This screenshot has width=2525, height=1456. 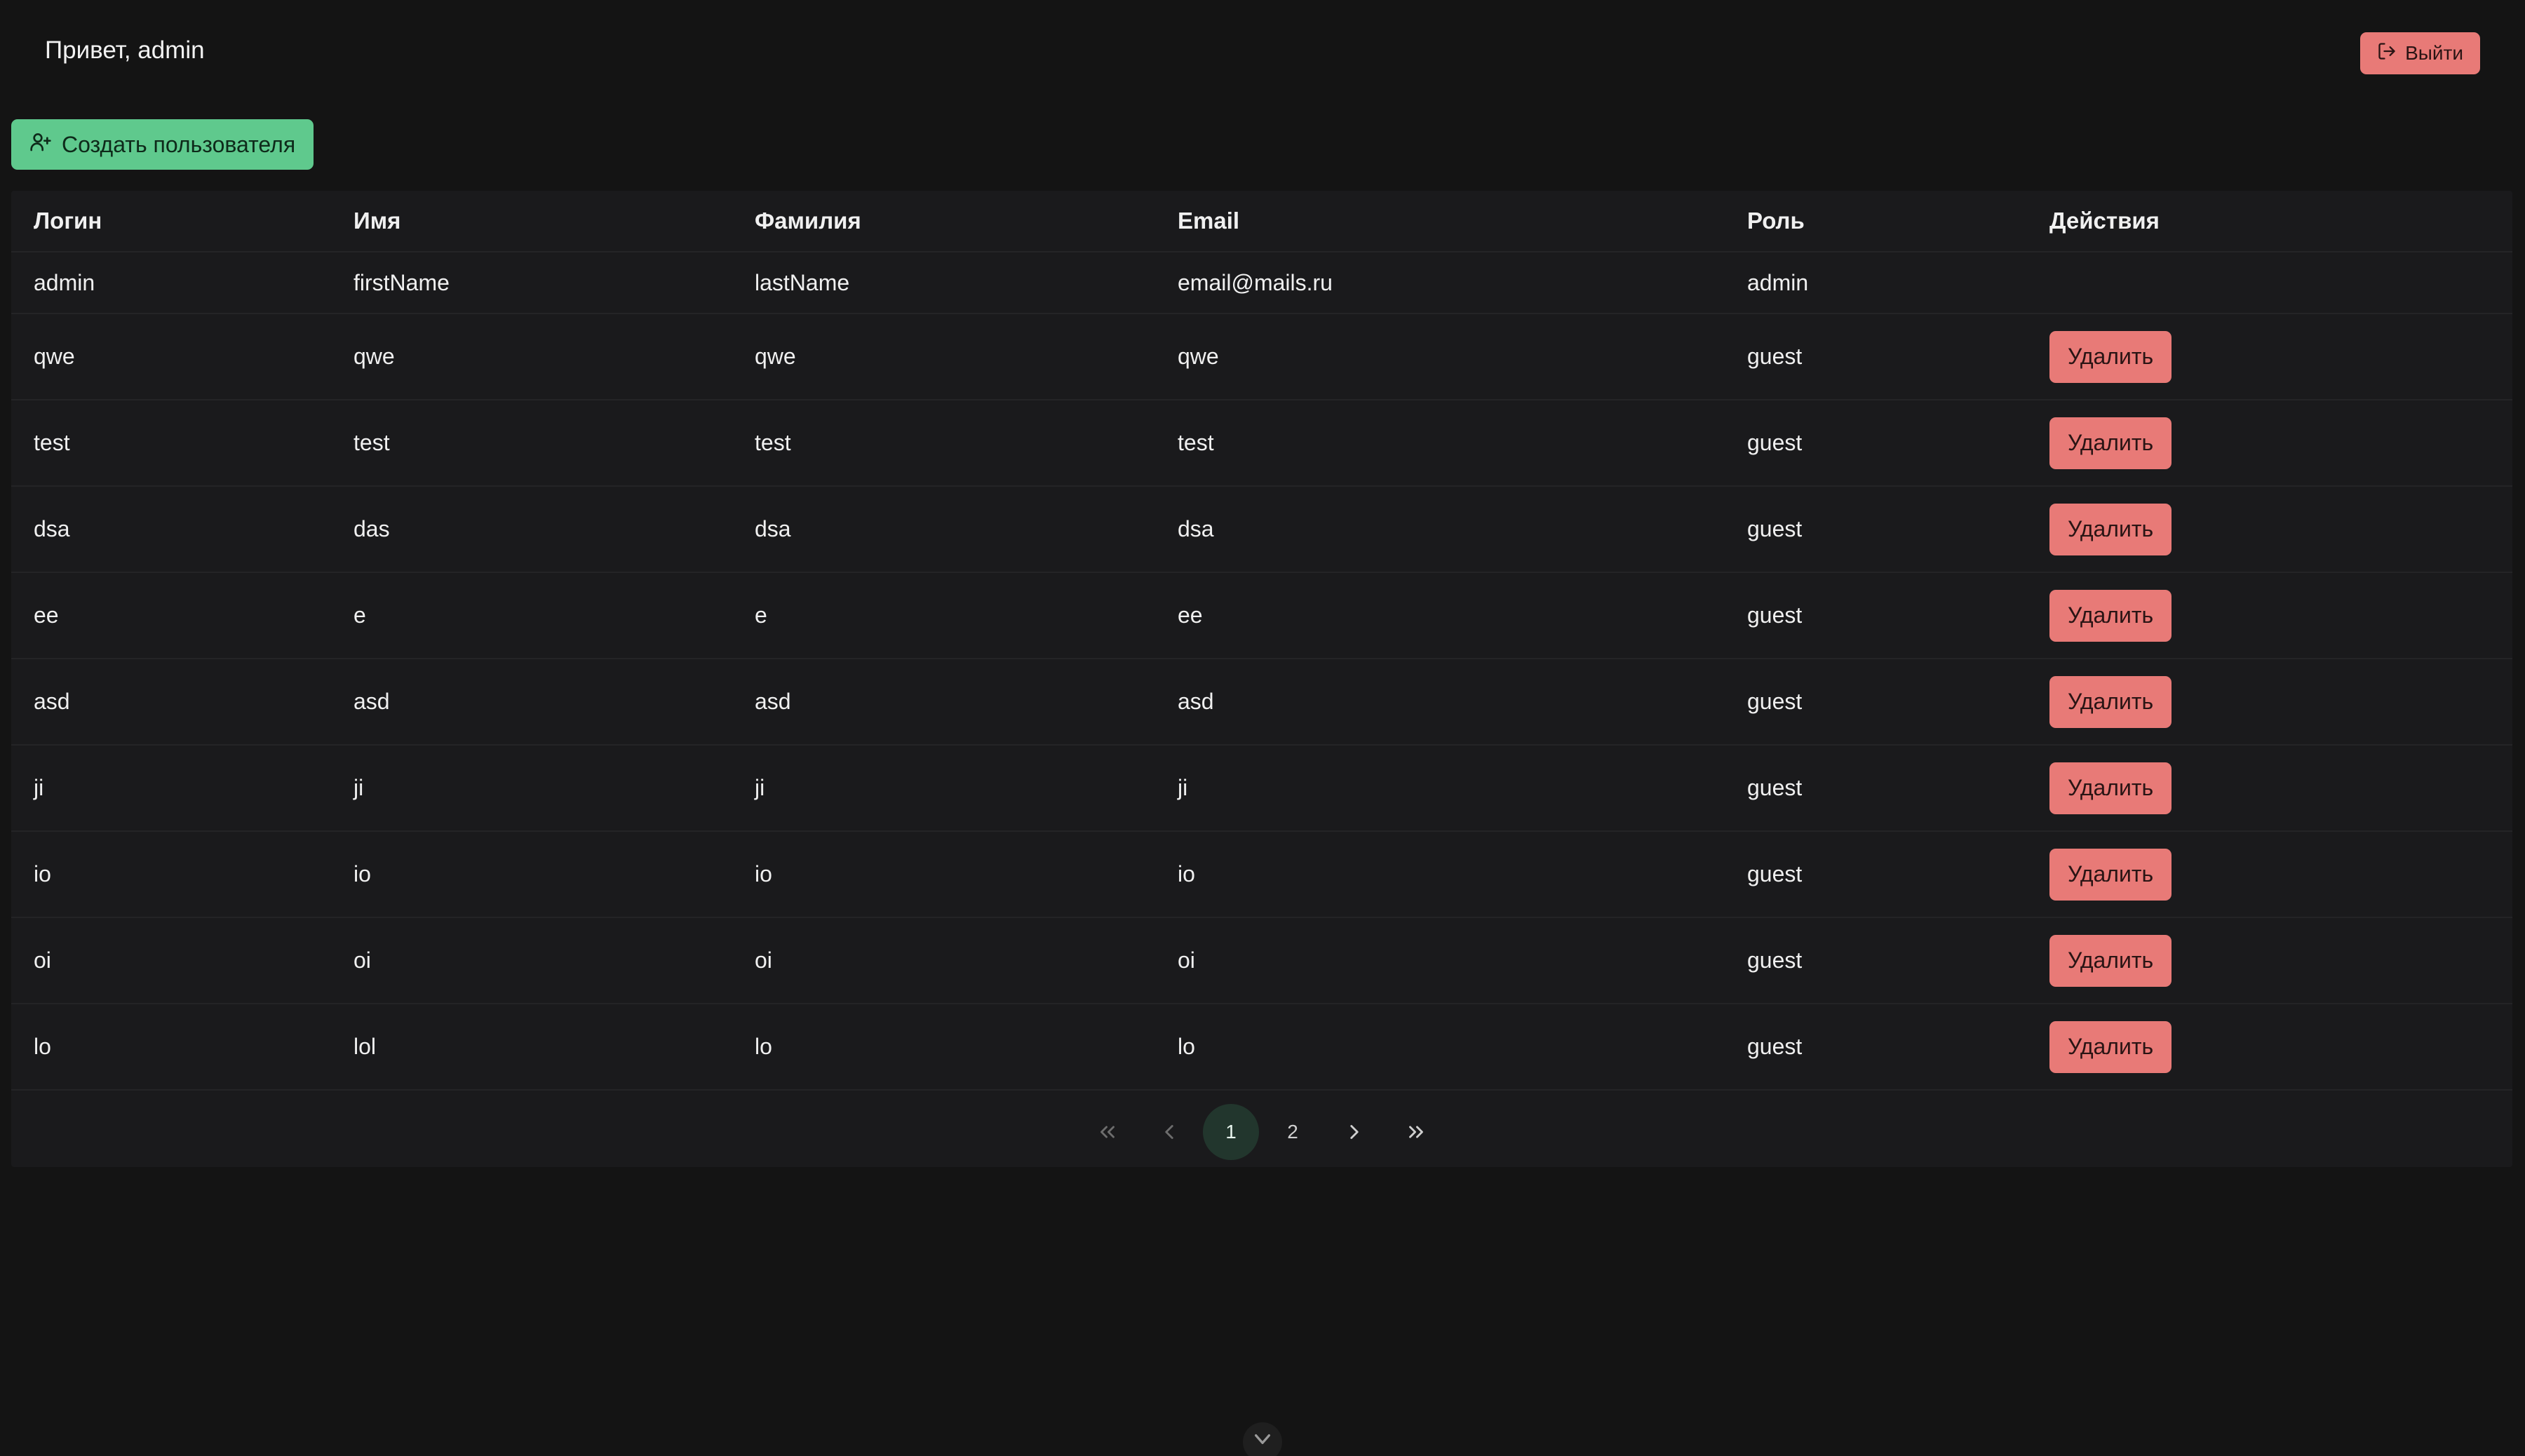 I want to click on next-page-button, so click(x=1354, y=1132).